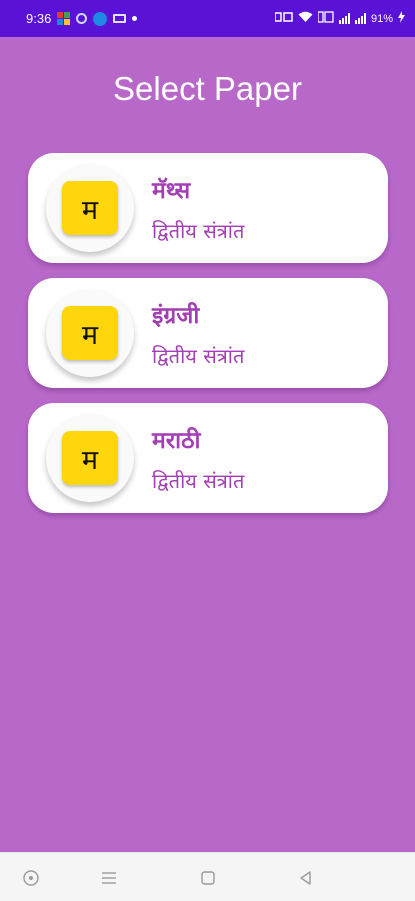 This screenshot has height=901, width=415. Describe the element at coordinates (135, 18) in the screenshot. I see `more-notifications-dot-icon` at that location.